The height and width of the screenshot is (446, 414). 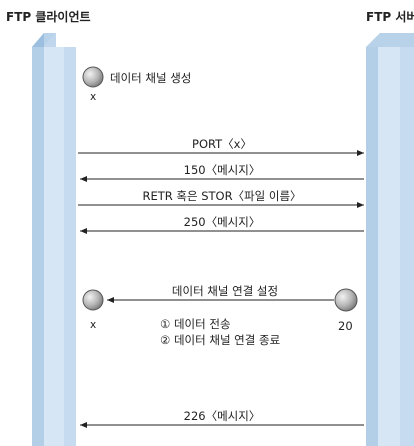 What do you see at coordinates (222, 222) in the screenshot?
I see `msg2-label: 250〈메시지〉` at bounding box center [222, 222].